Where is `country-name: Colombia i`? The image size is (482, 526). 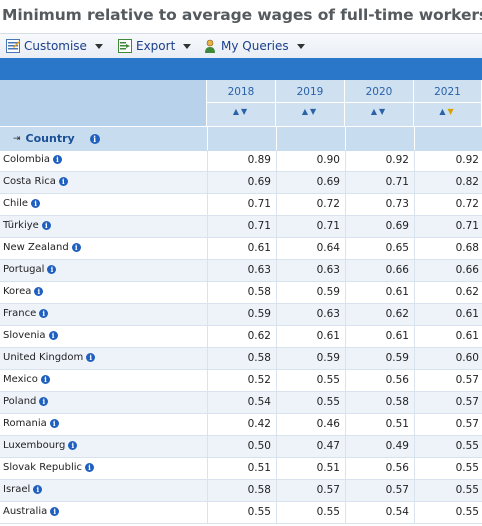
country-name: Colombia i is located at coordinates (32, 159).